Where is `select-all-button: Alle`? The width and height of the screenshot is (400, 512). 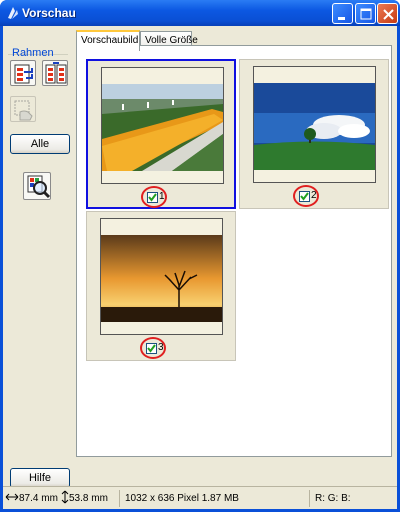
select-all-button: Alle is located at coordinates (40, 144).